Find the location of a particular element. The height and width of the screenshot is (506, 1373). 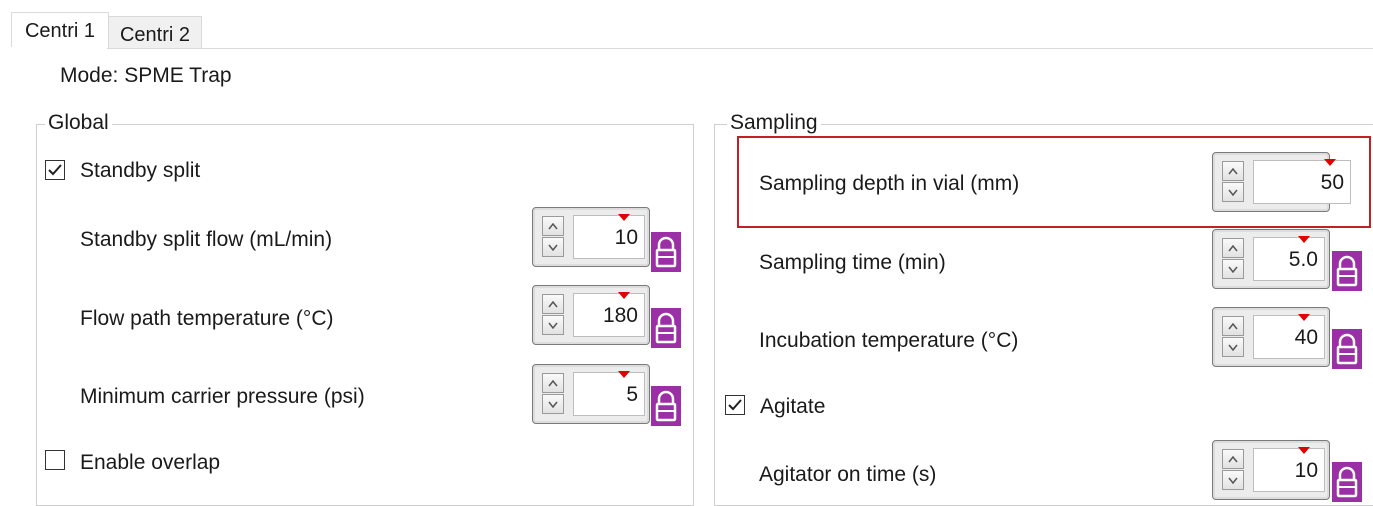

tab-centri-2: Centri 2 is located at coordinates (155, 32).